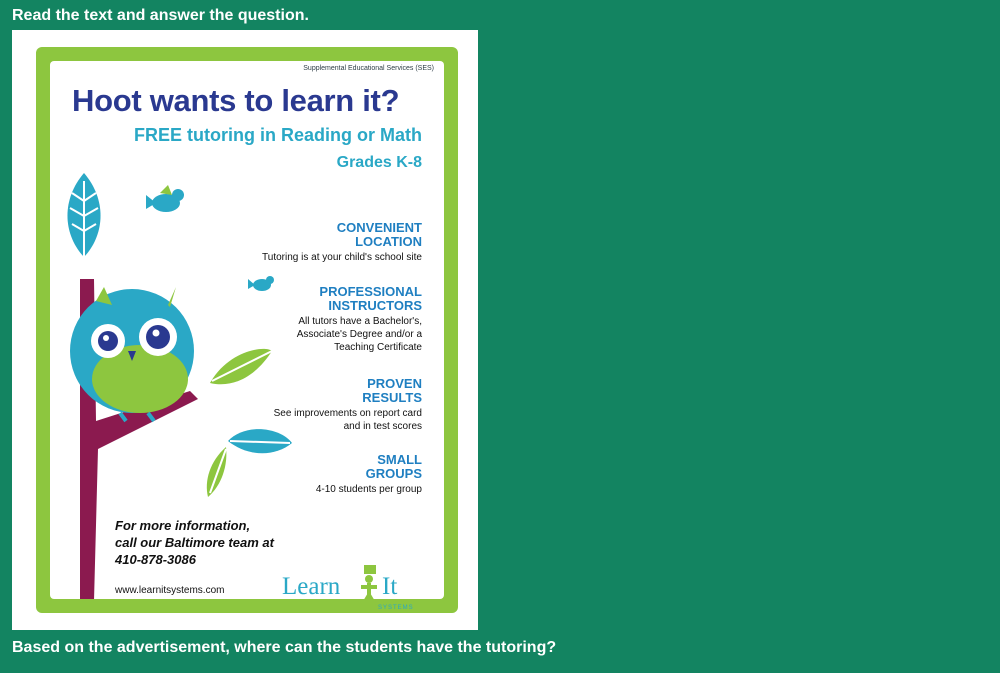 This screenshot has width=1000, height=673. Describe the element at coordinates (392, 390) in the screenshot. I see `feature-title: PROVEN RESULTS` at that location.